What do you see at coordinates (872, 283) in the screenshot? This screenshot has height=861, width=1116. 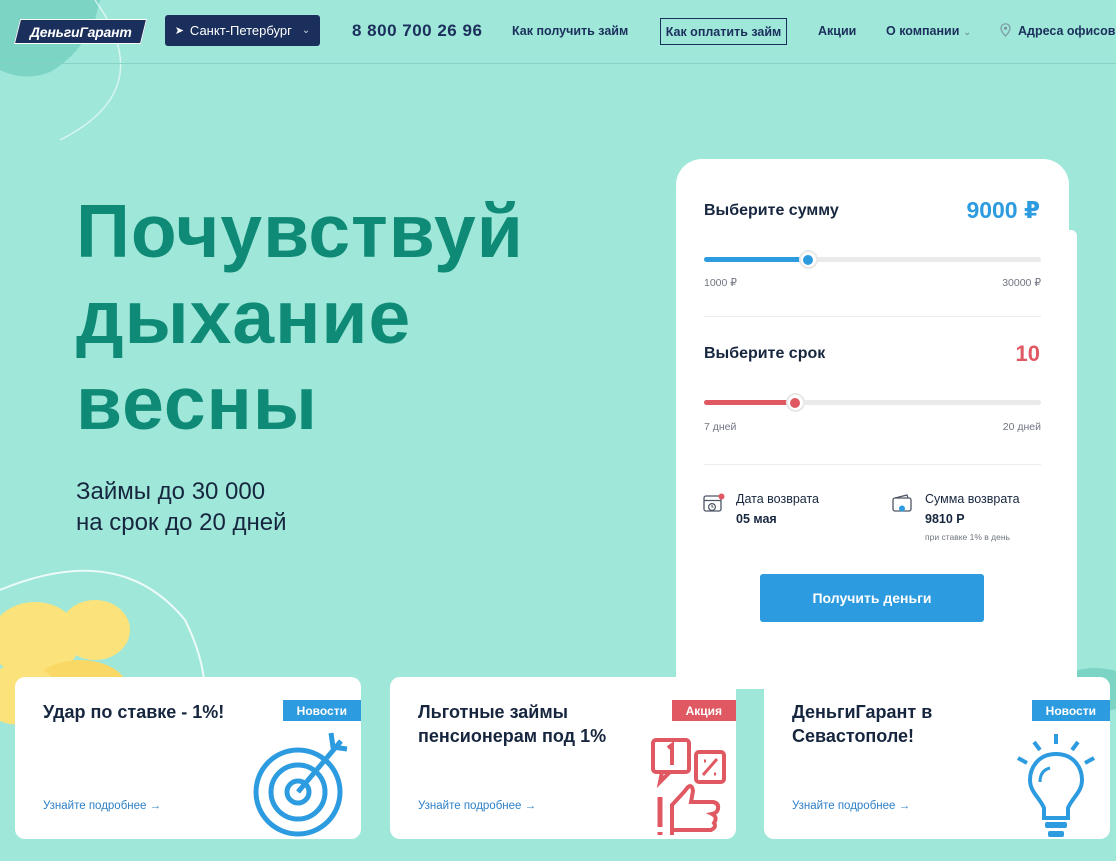 I see `amount-range: 1000 ₽ 30000 ₽` at bounding box center [872, 283].